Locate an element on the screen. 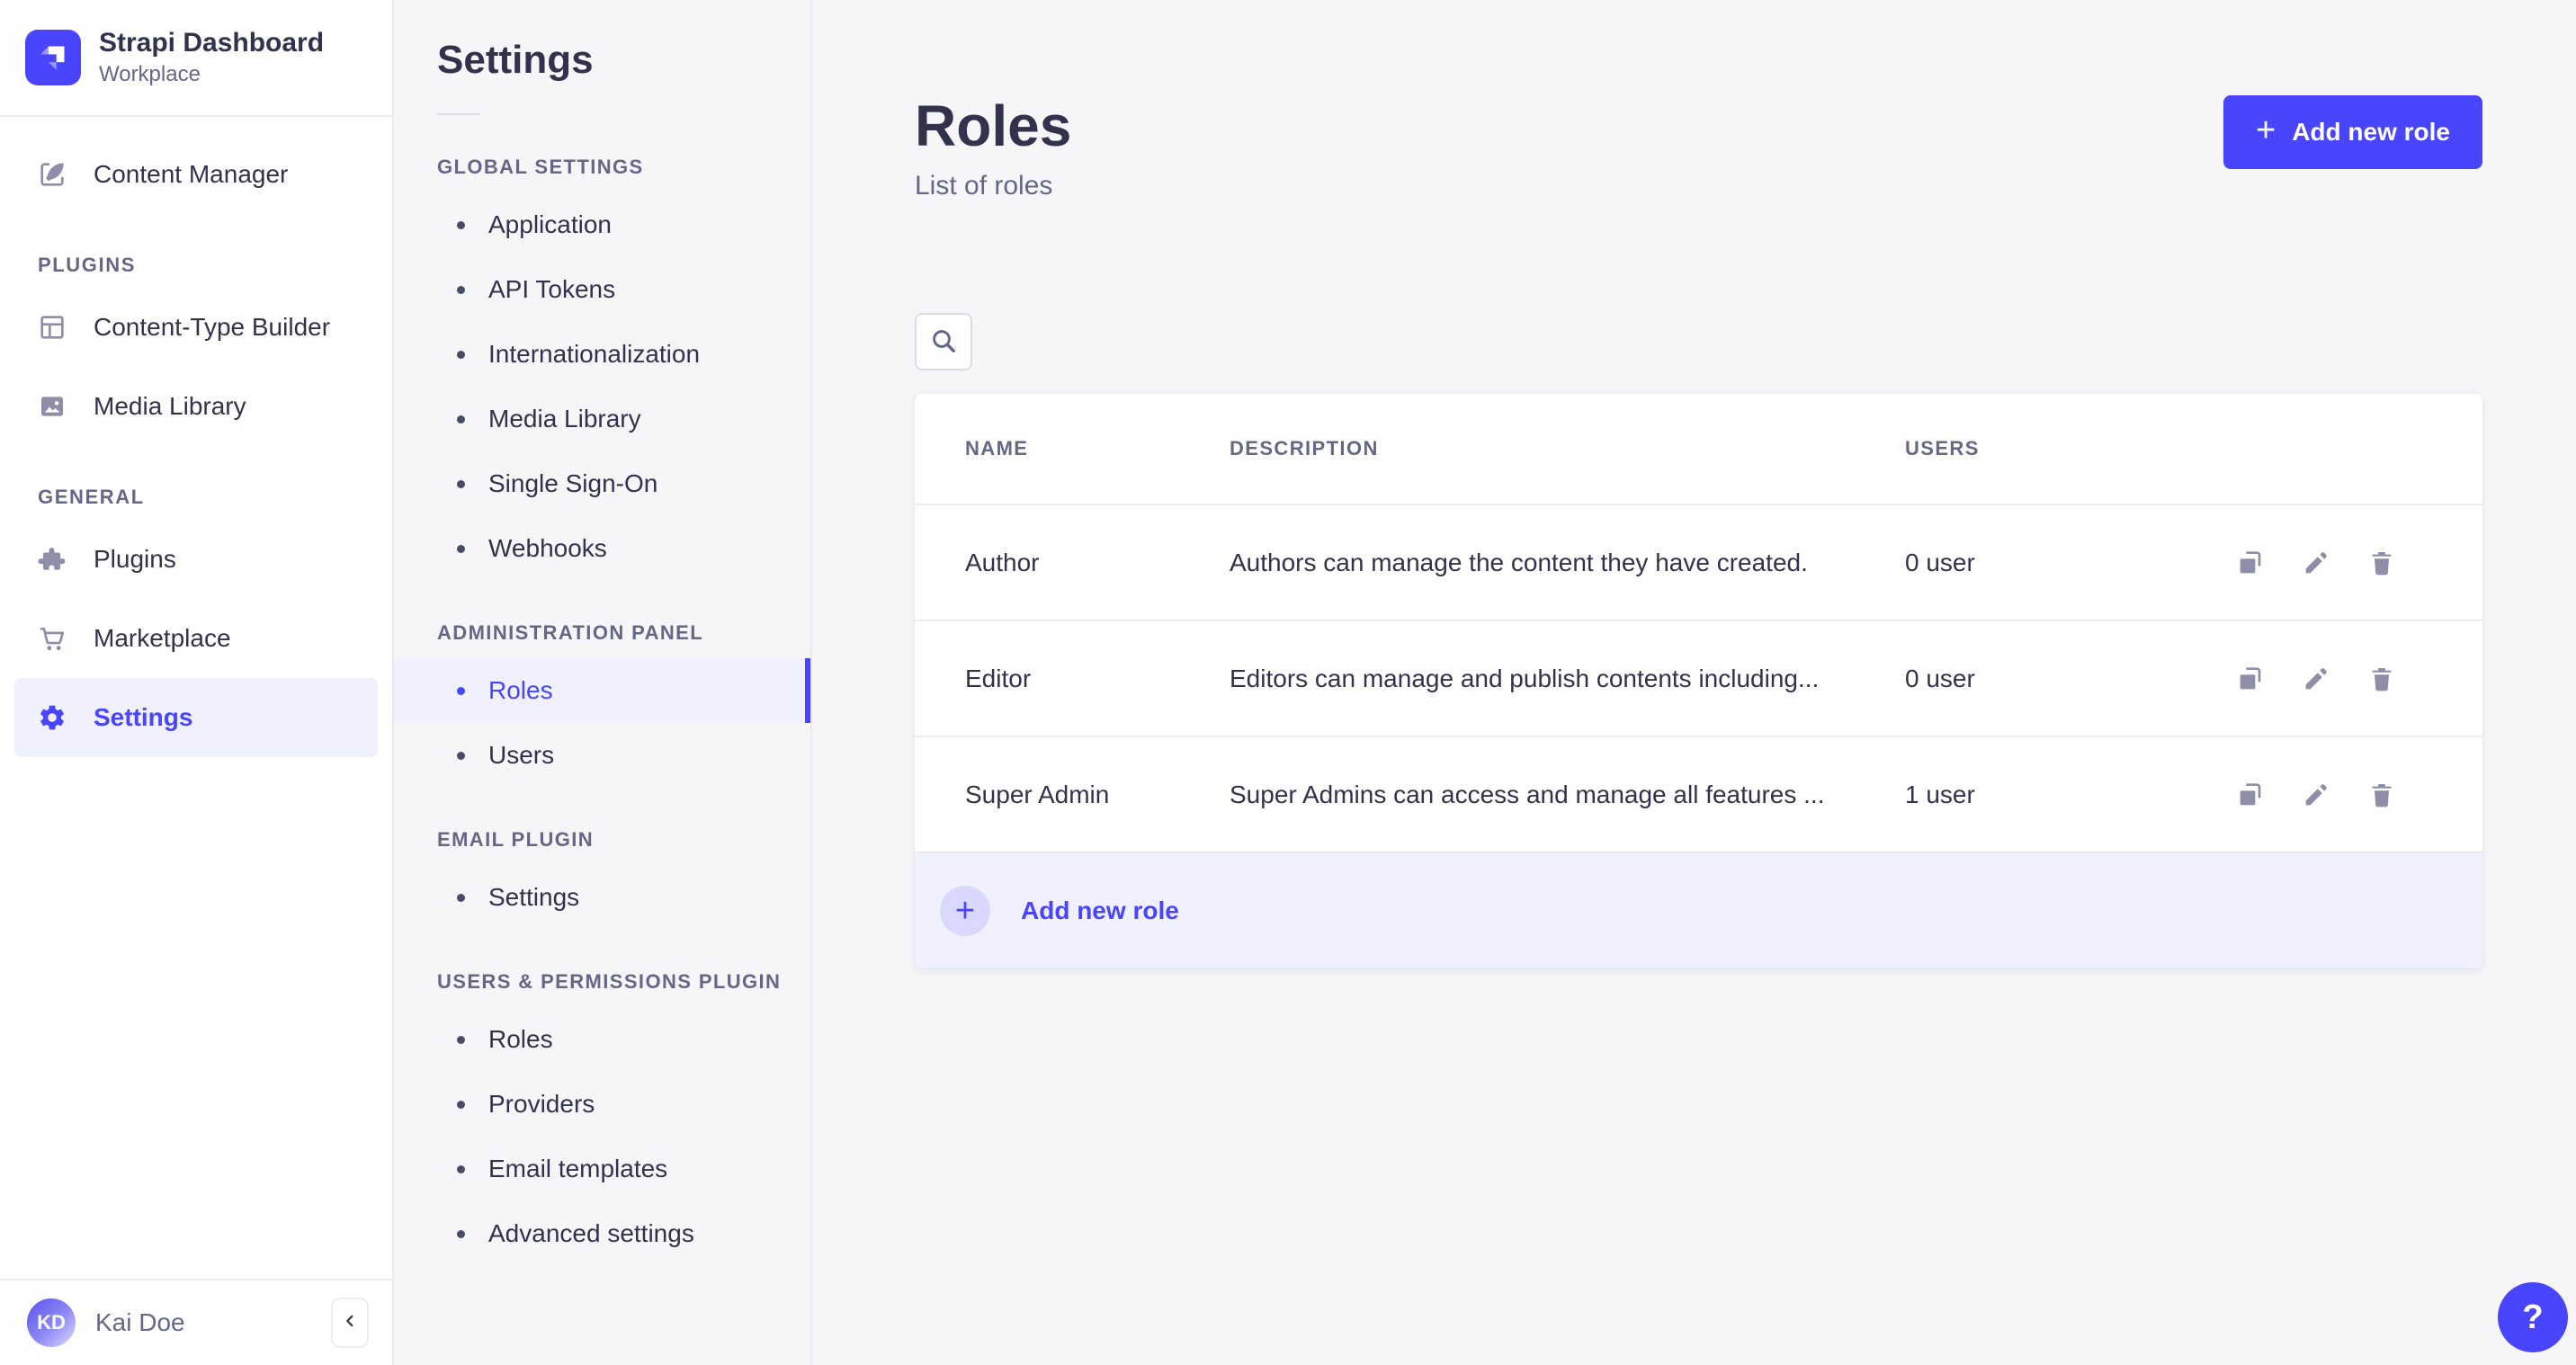 The height and width of the screenshot is (1365, 2576). subnav-item-email-templates: Email templates is located at coordinates (602, 1169).